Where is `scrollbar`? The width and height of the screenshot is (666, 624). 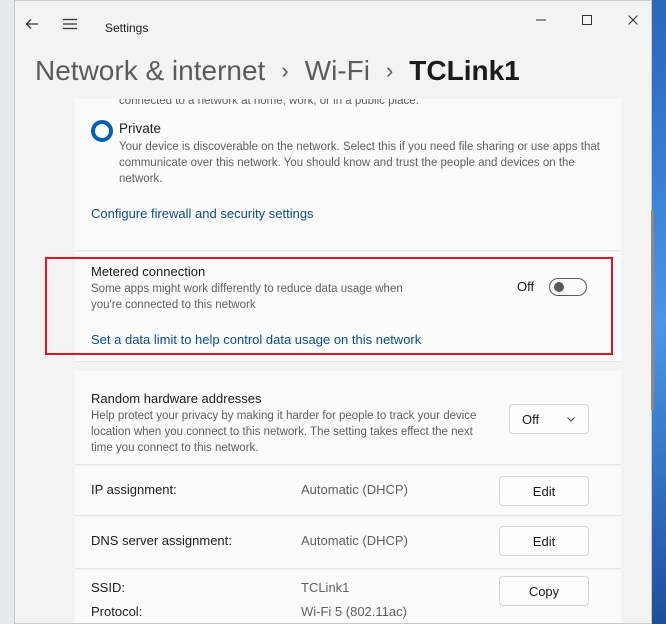 scrollbar is located at coordinates (652, 310).